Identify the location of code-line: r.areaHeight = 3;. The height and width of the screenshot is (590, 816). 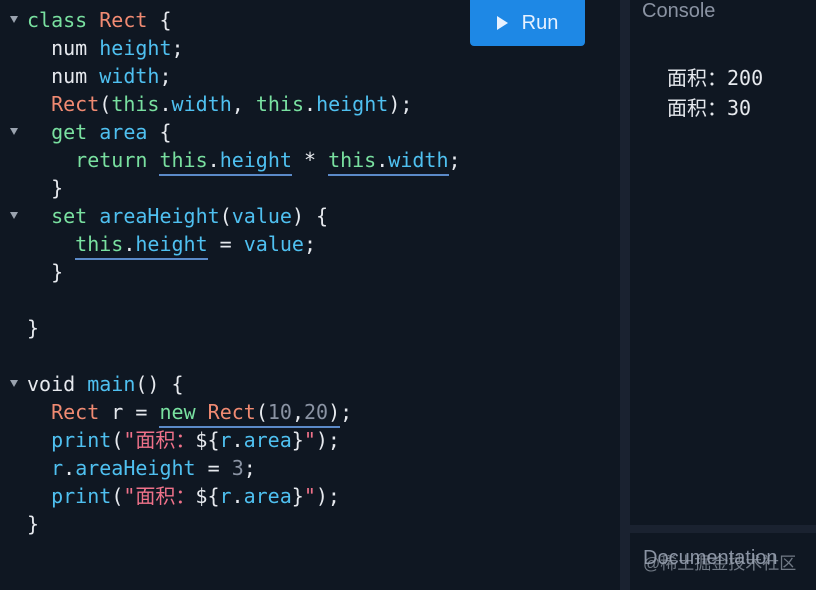
(141, 468).